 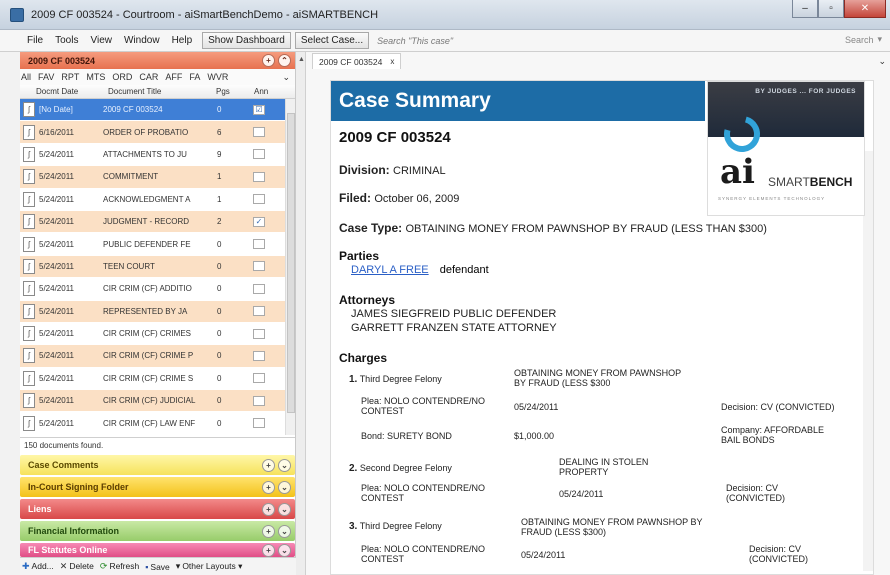 I want to click on menu-view: View, so click(x=101, y=40).